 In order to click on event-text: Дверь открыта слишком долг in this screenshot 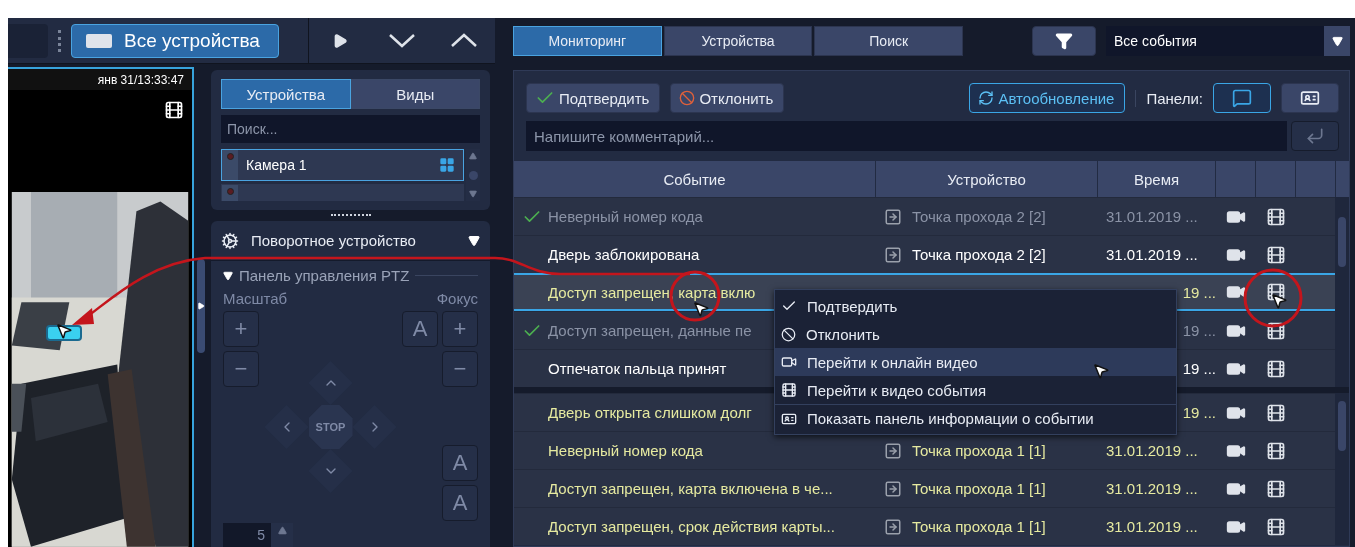, I will do `click(650, 412)`.